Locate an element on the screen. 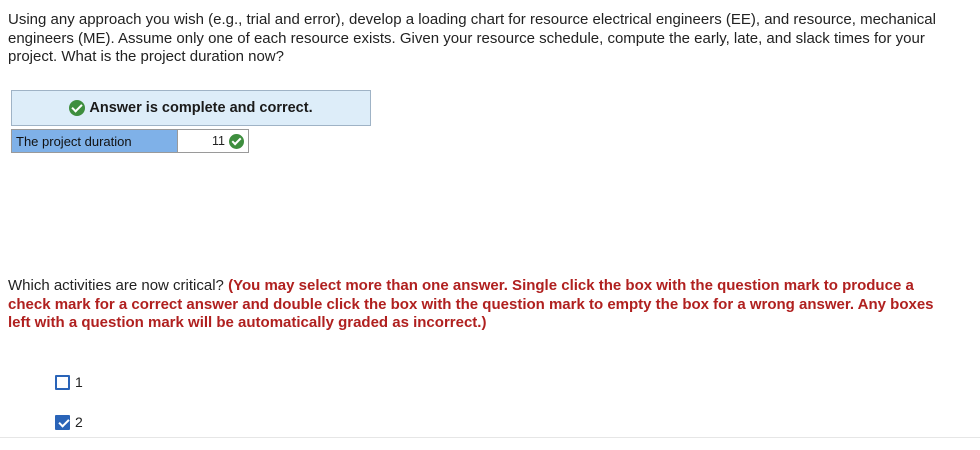 The height and width of the screenshot is (450, 980). option-1: 1 is located at coordinates (69, 382).